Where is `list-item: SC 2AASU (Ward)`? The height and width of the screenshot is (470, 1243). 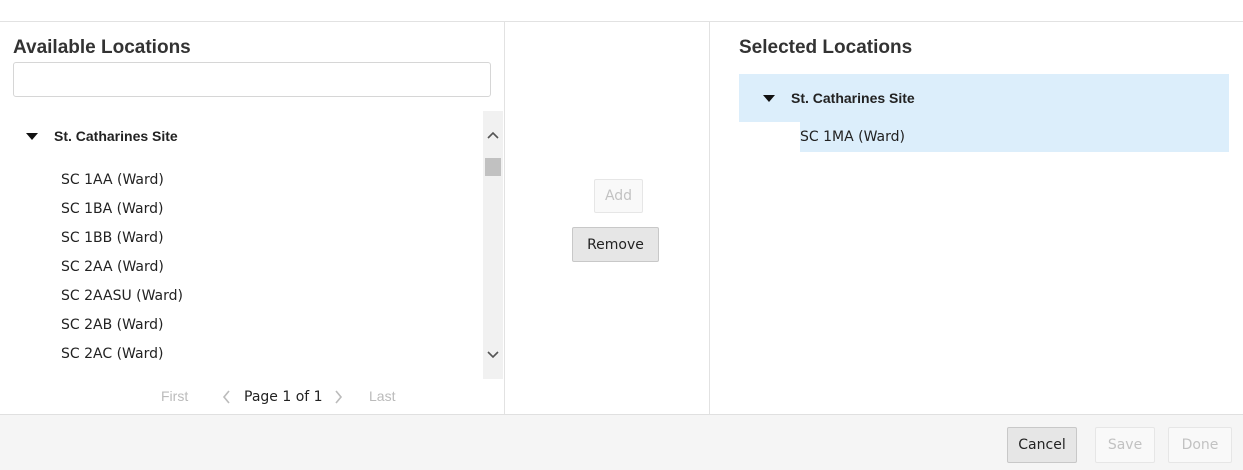
list-item: SC 2AASU (Ward) is located at coordinates (122, 298).